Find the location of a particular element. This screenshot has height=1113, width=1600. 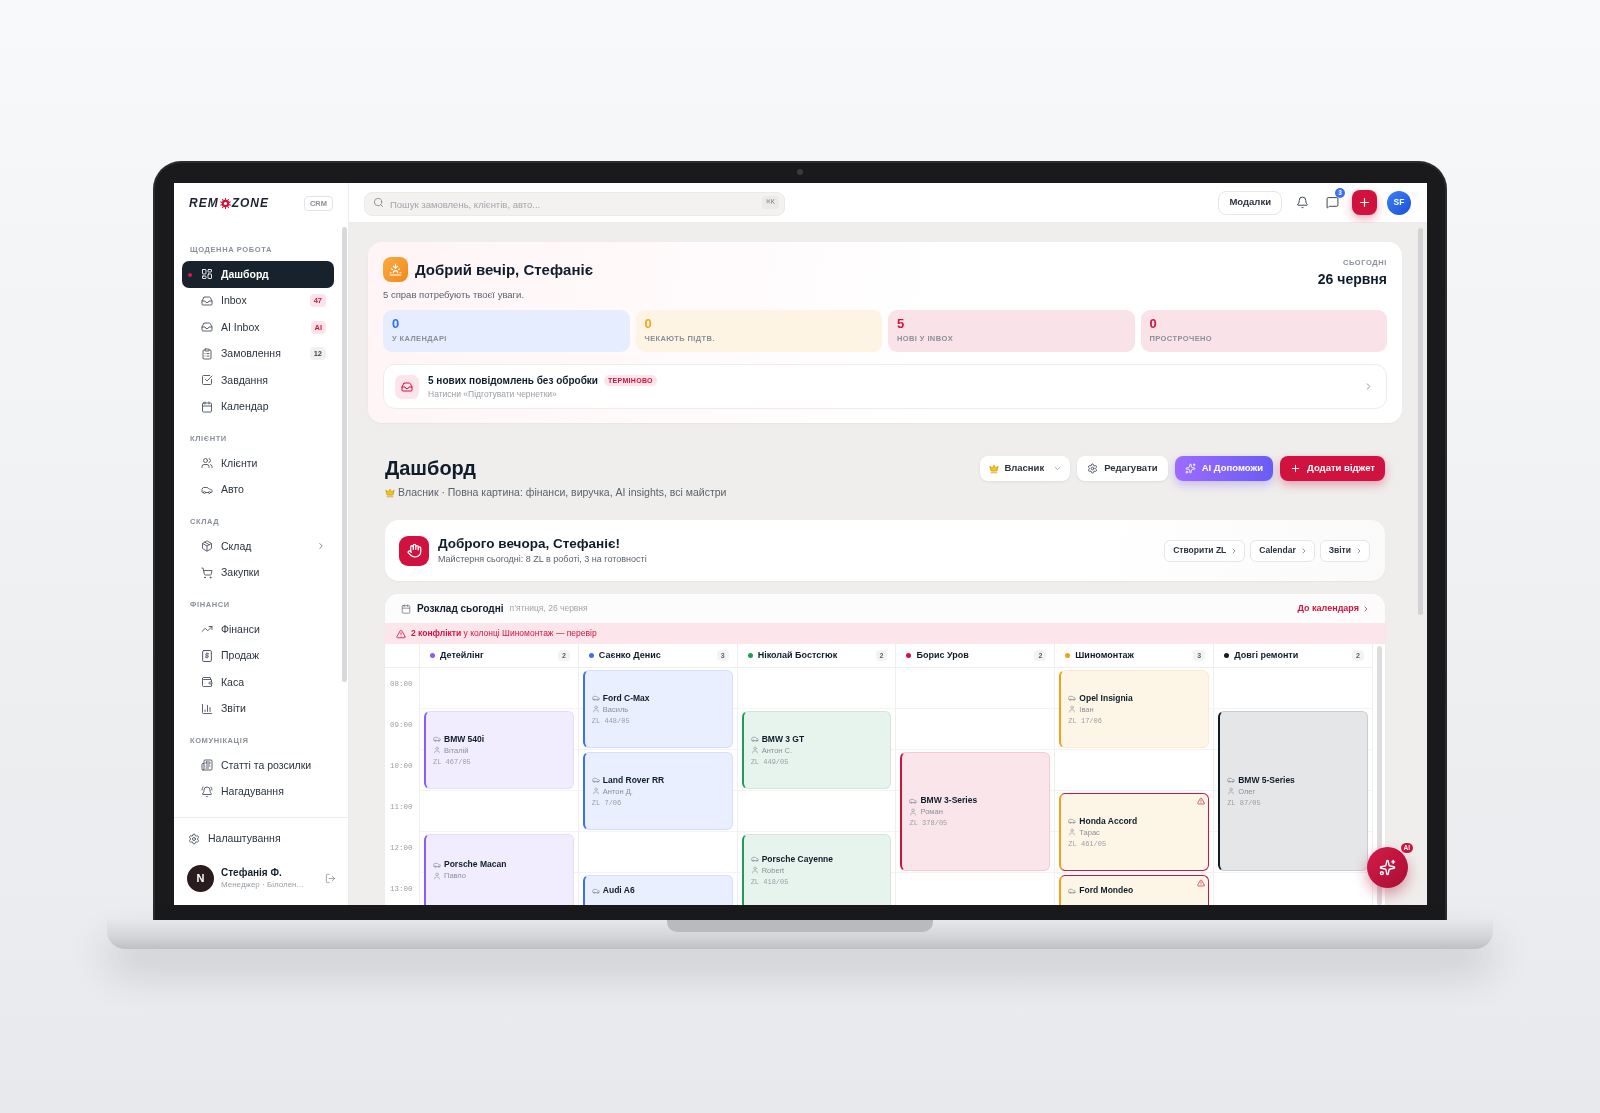

column-title: Ніколай Бостсгюк is located at coordinates (797, 655).